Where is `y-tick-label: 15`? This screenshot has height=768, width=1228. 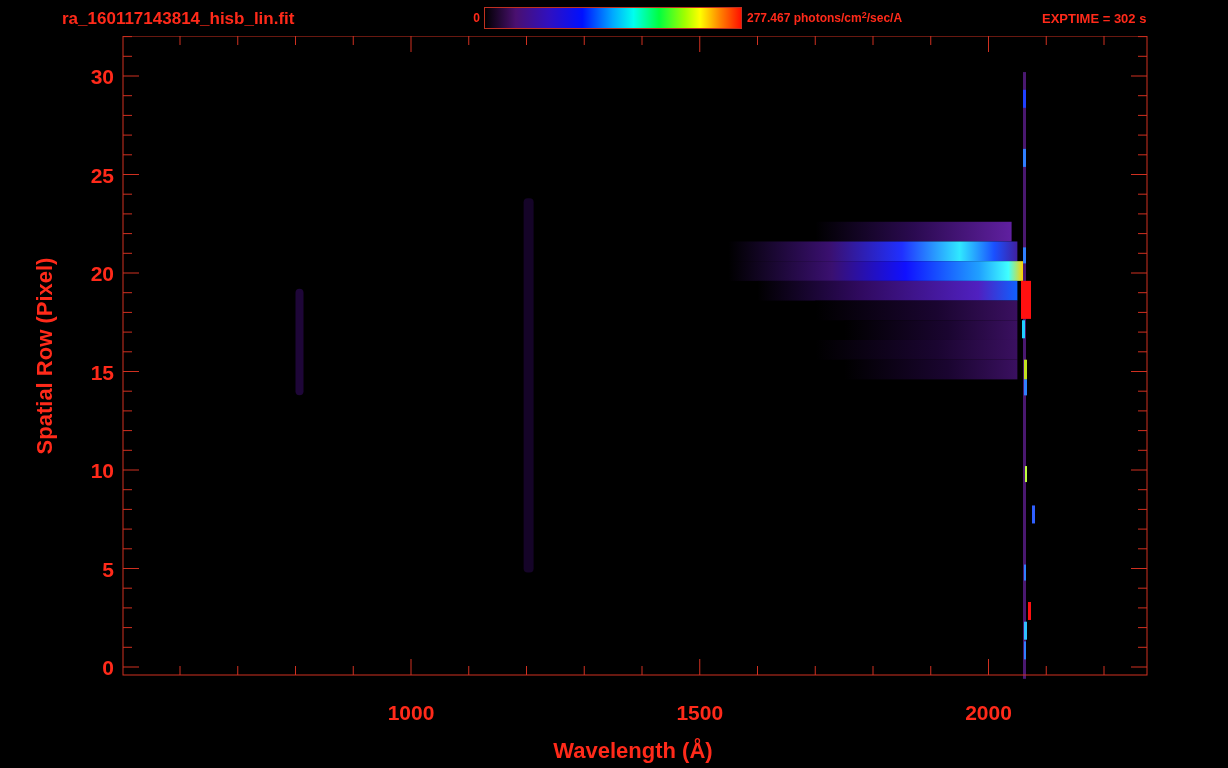
y-tick-label: 15 is located at coordinates (102, 372).